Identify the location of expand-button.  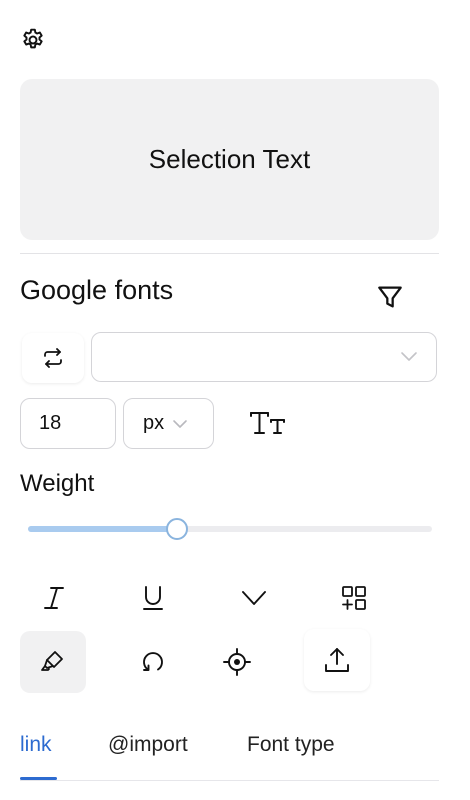
(254, 598).